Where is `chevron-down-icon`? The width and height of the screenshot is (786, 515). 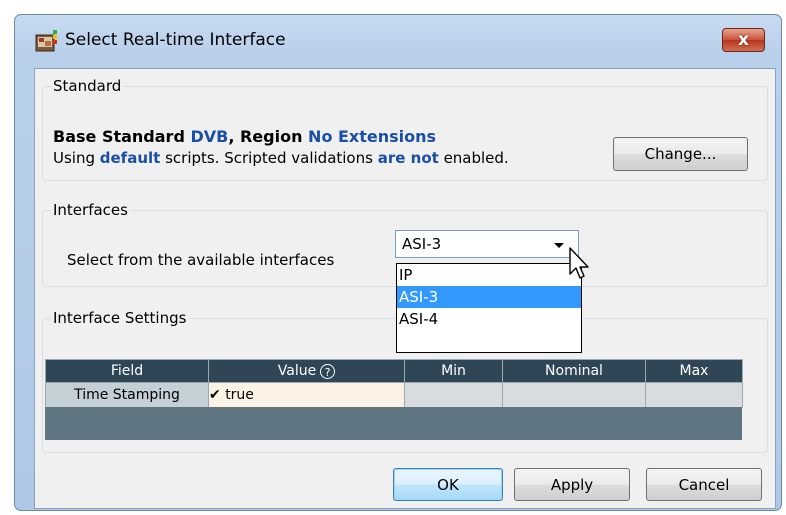 chevron-down-icon is located at coordinates (559, 245).